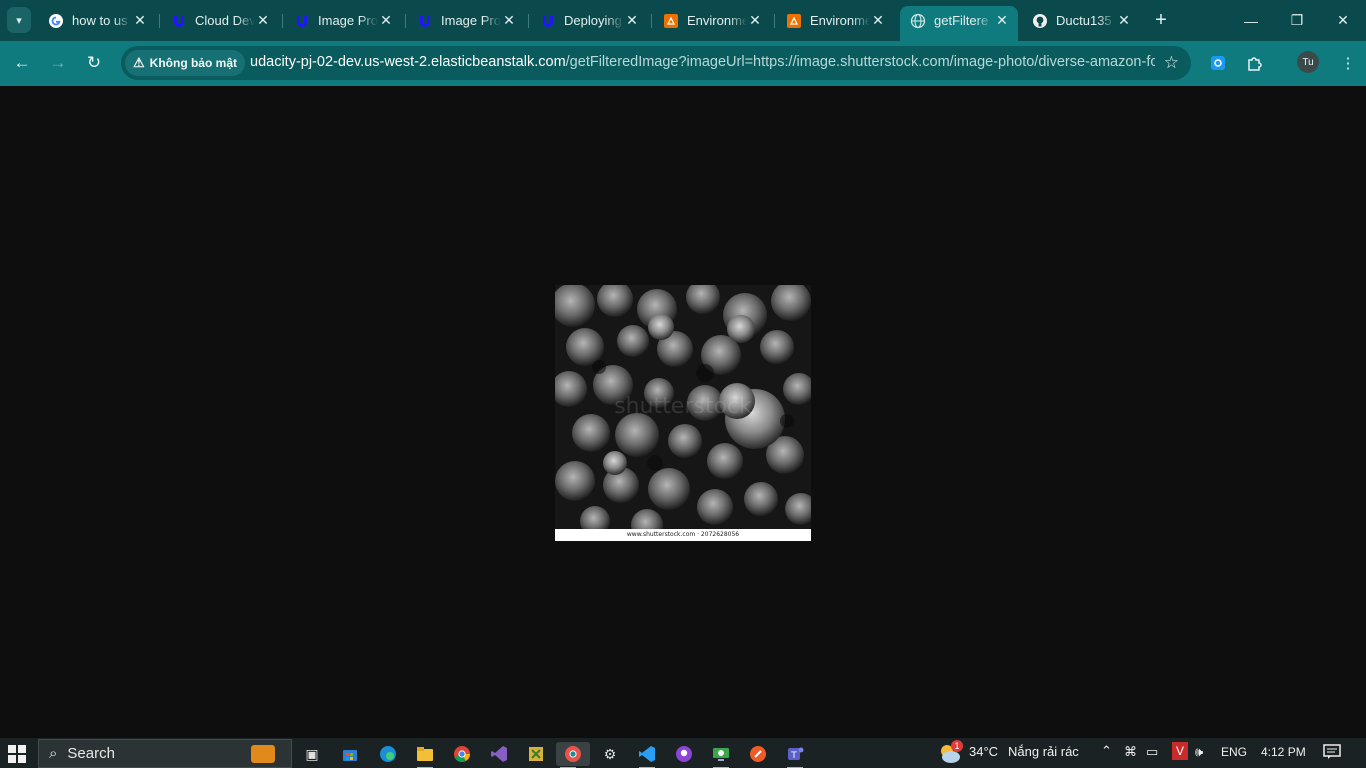 This screenshot has width=1366, height=768. What do you see at coordinates (1180, 751) in the screenshot?
I see `vivaldi-tray-icon: V` at bounding box center [1180, 751].